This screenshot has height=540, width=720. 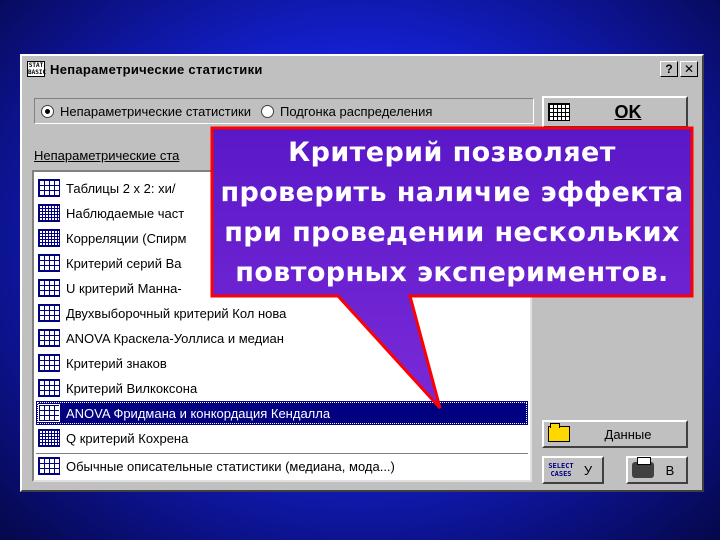 I want to click on frequency-icon, so click(x=49, y=213).